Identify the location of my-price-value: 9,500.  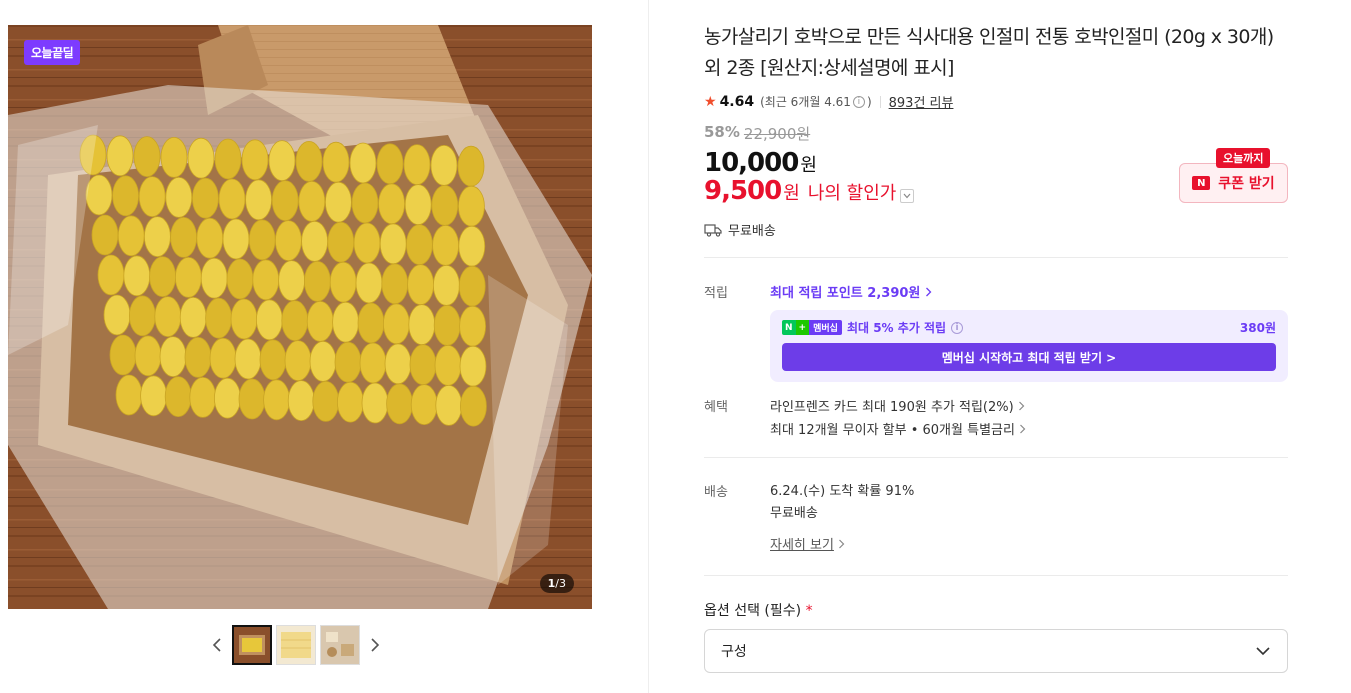
(743, 191).